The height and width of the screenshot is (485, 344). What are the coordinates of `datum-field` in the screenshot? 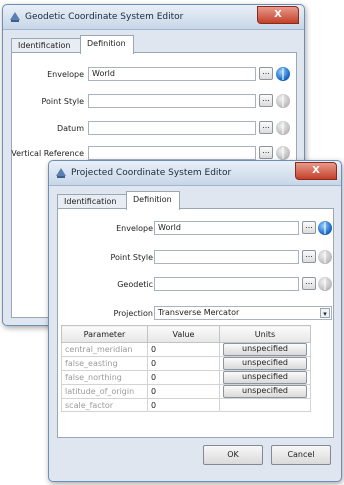 It's located at (172, 128).